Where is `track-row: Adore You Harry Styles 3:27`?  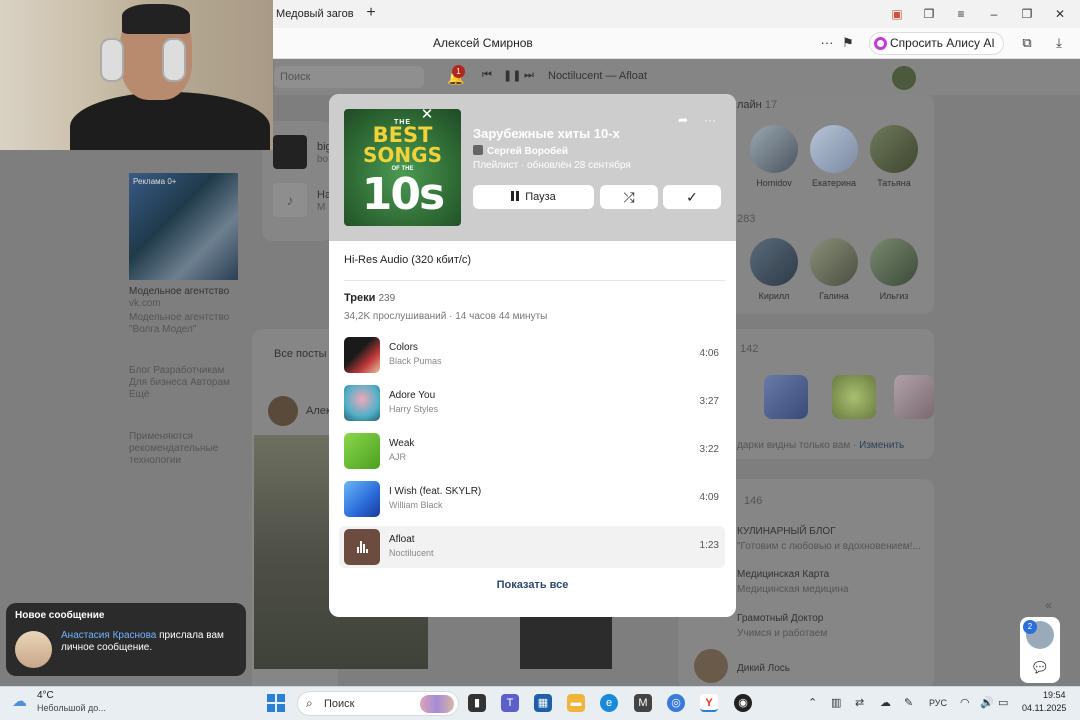 track-row: Adore You Harry Styles 3:27 is located at coordinates (532, 403).